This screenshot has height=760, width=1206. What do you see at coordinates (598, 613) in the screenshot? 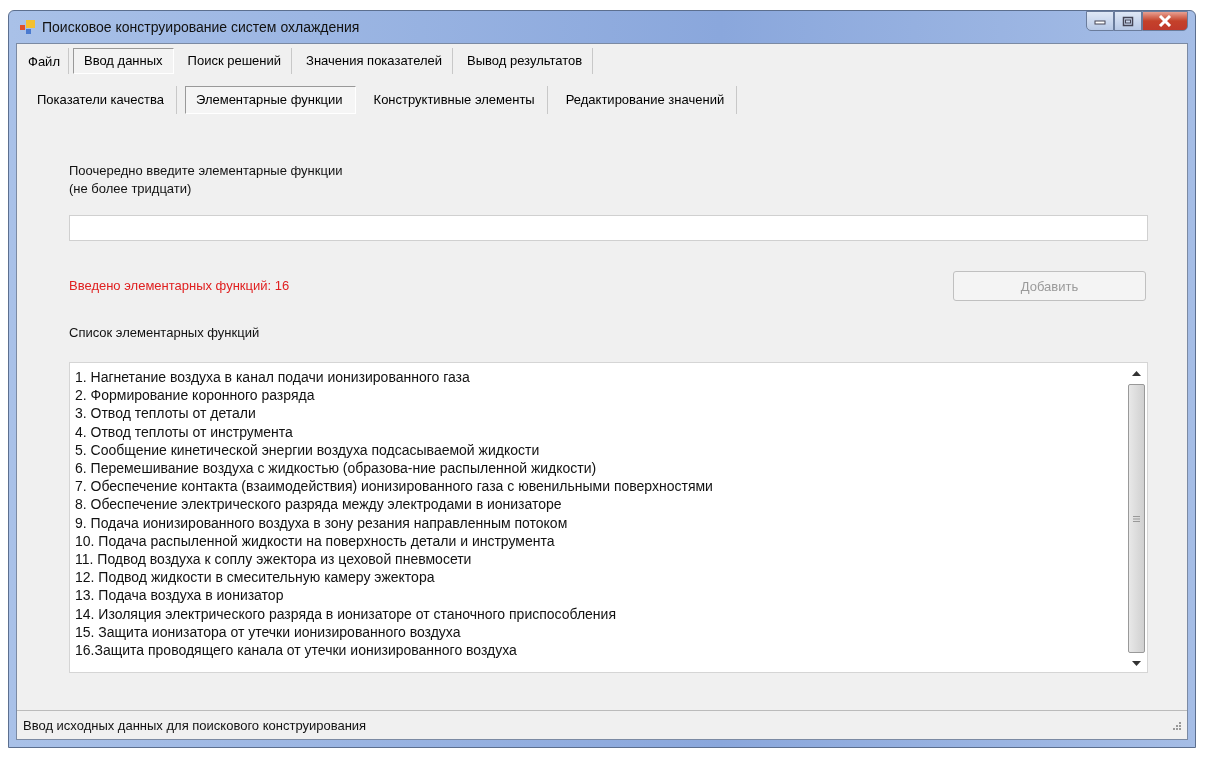
I see `list-item: 14. Изоляция электрического разряда в ионизаторе от станочного приспособления` at bounding box center [598, 613].